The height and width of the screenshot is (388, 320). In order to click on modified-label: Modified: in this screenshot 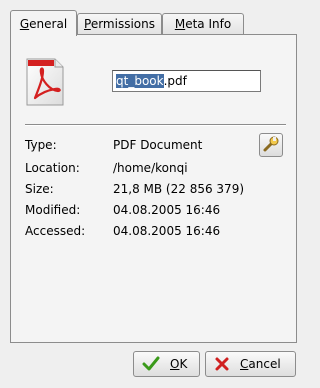, I will do `click(53, 210)`.